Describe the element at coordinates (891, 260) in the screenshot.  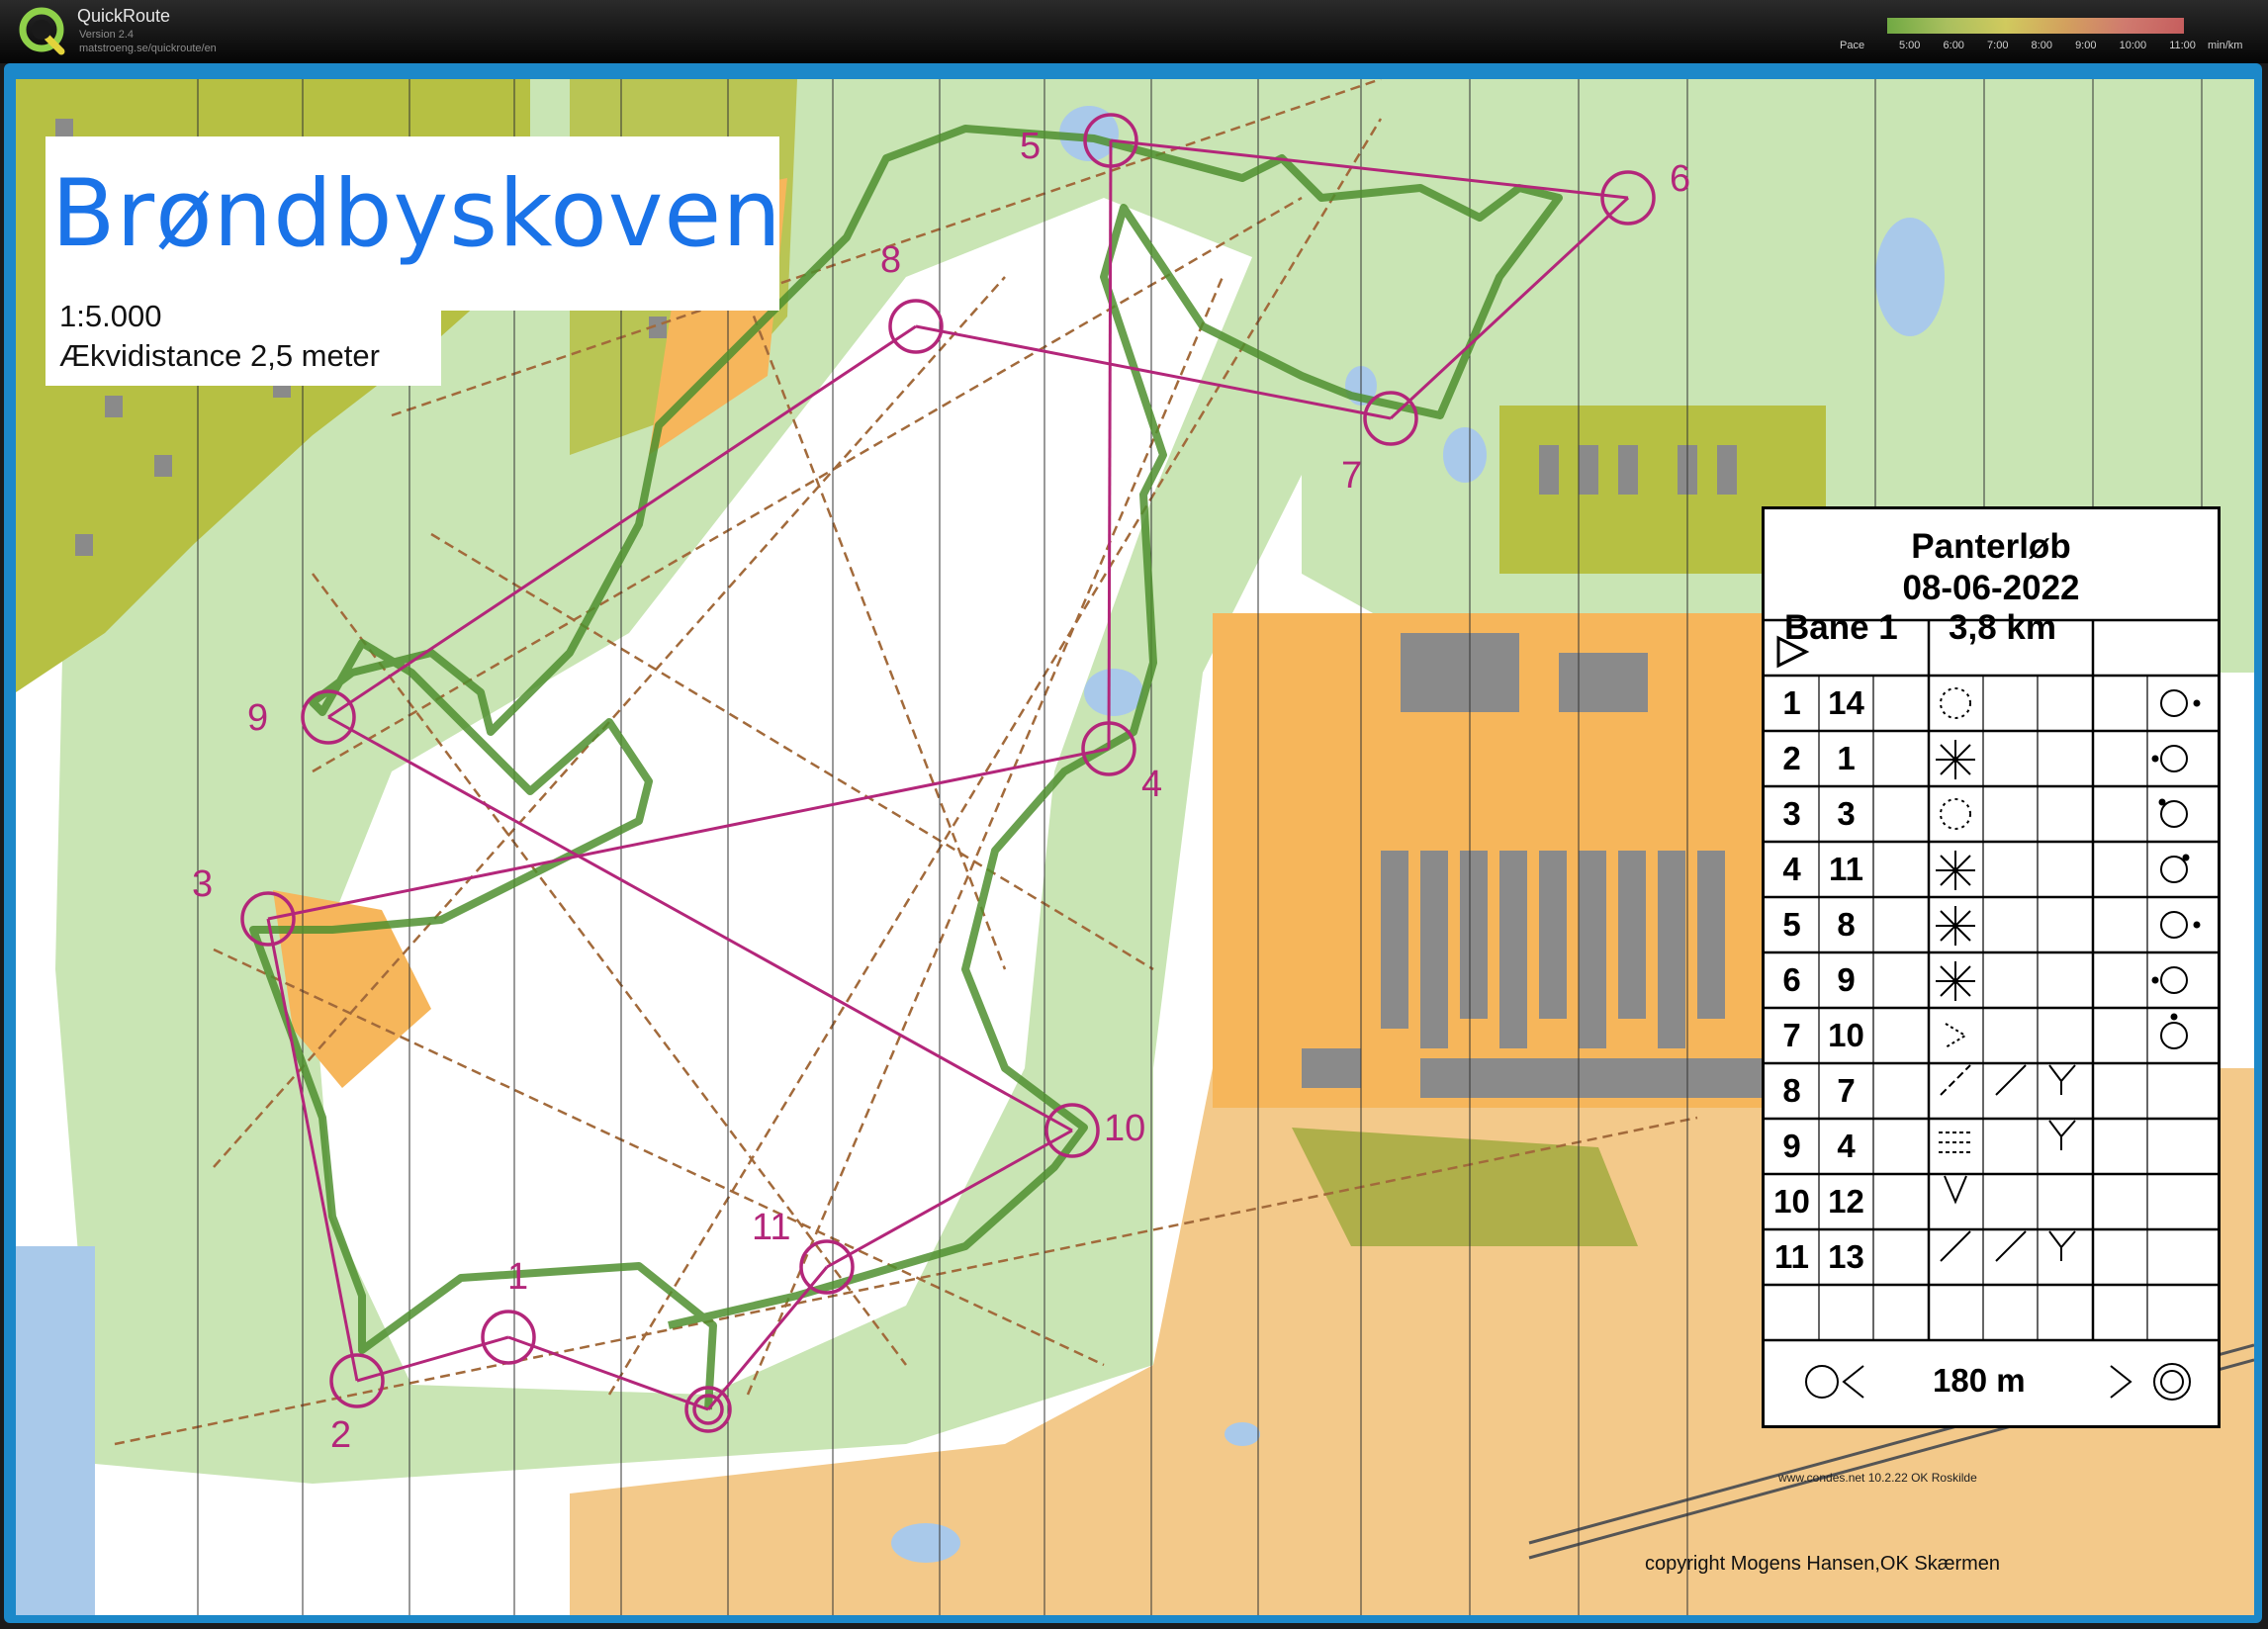
I see `control-number-8: 8` at that location.